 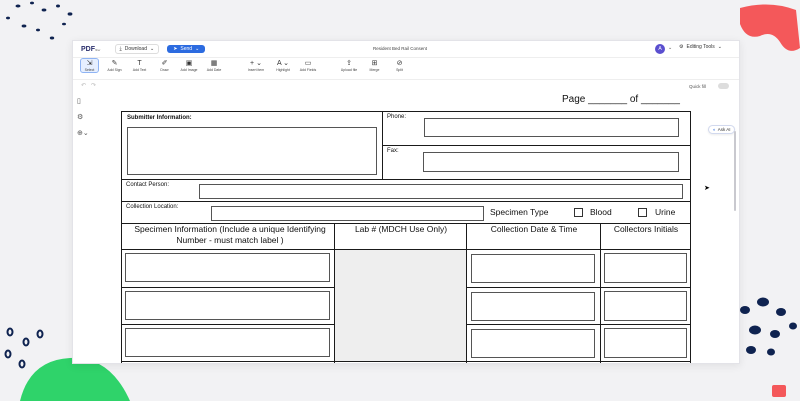 What do you see at coordinates (698, 86) in the screenshot?
I see `quick-fill-label: Quick fill` at bounding box center [698, 86].